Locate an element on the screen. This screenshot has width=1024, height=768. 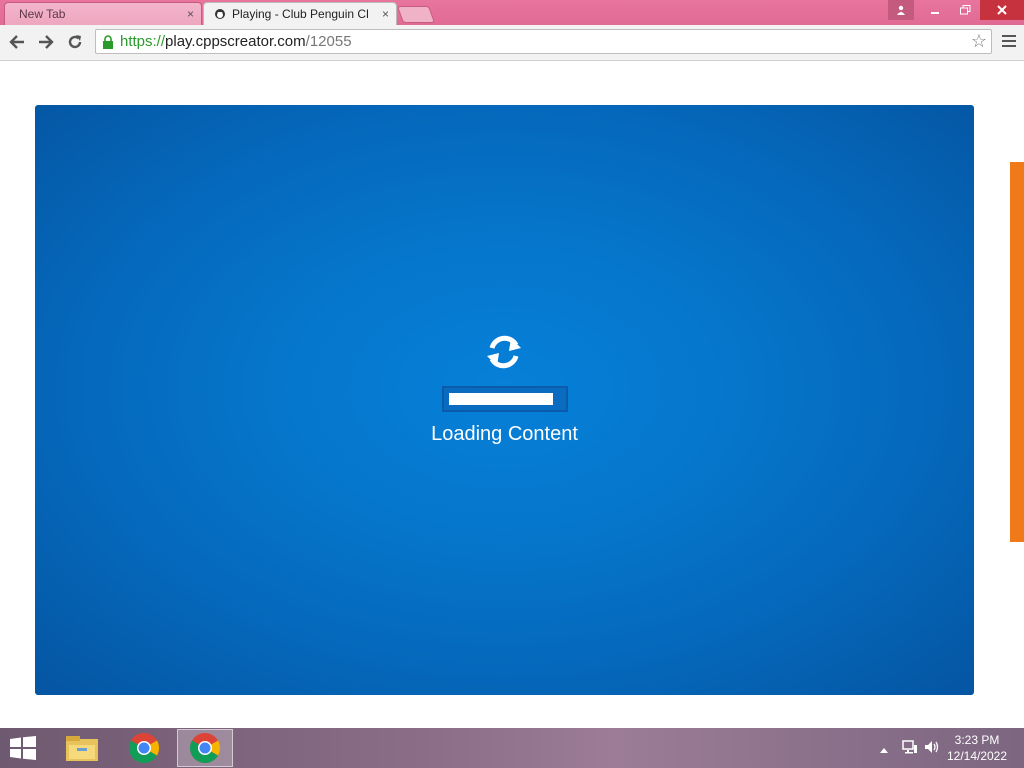
clock-date: 12/14/2022 is located at coordinates (977, 756).